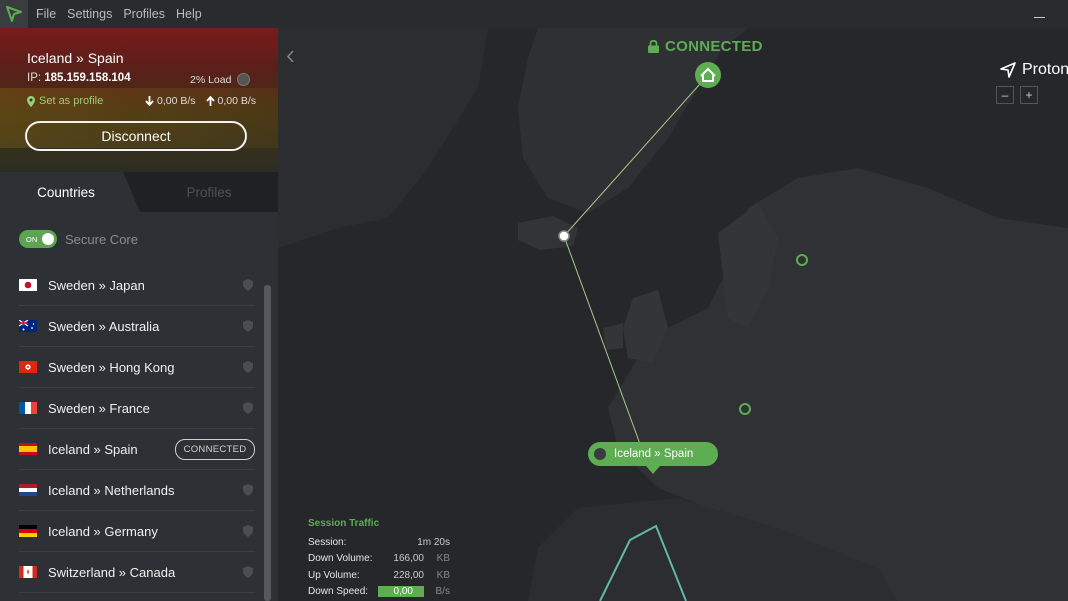  Describe the element at coordinates (28, 285) in the screenshot. I see `japan-flag-icon` at that location.